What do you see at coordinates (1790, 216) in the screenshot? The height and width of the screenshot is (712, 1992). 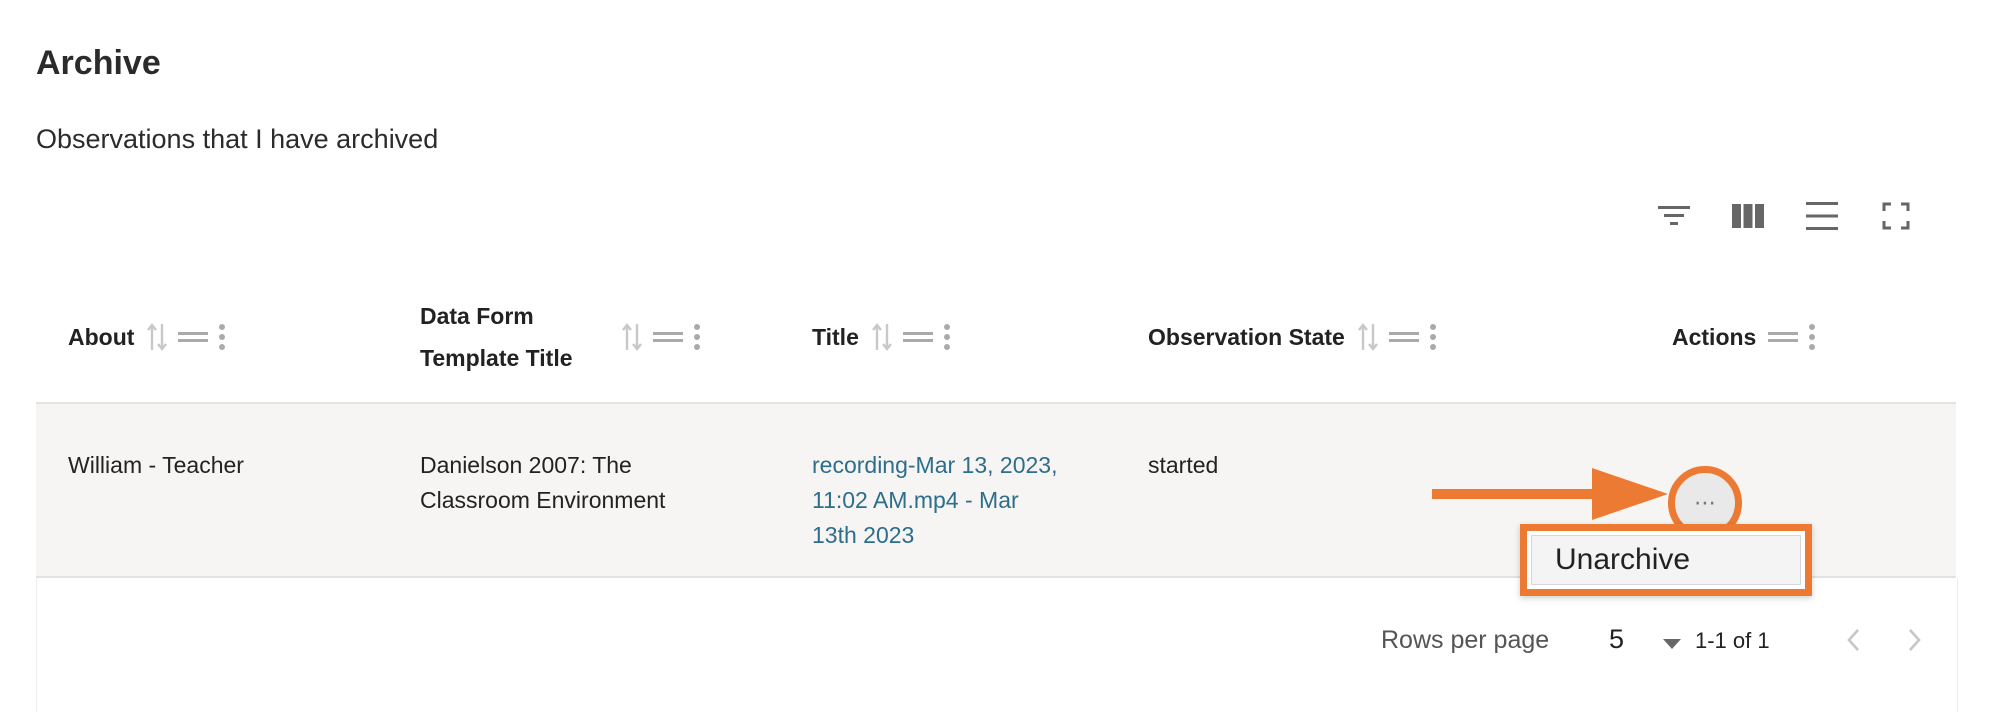 I see `table-toolbar` at bounding box center [1790, 216].